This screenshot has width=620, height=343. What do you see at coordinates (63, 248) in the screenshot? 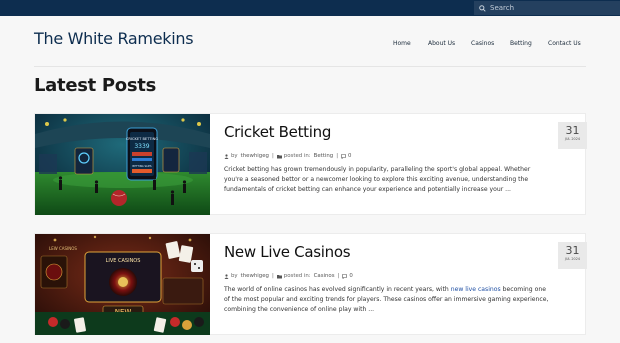
I see `svg-text: LEW CASINOS` at bounding box center [63, 248].